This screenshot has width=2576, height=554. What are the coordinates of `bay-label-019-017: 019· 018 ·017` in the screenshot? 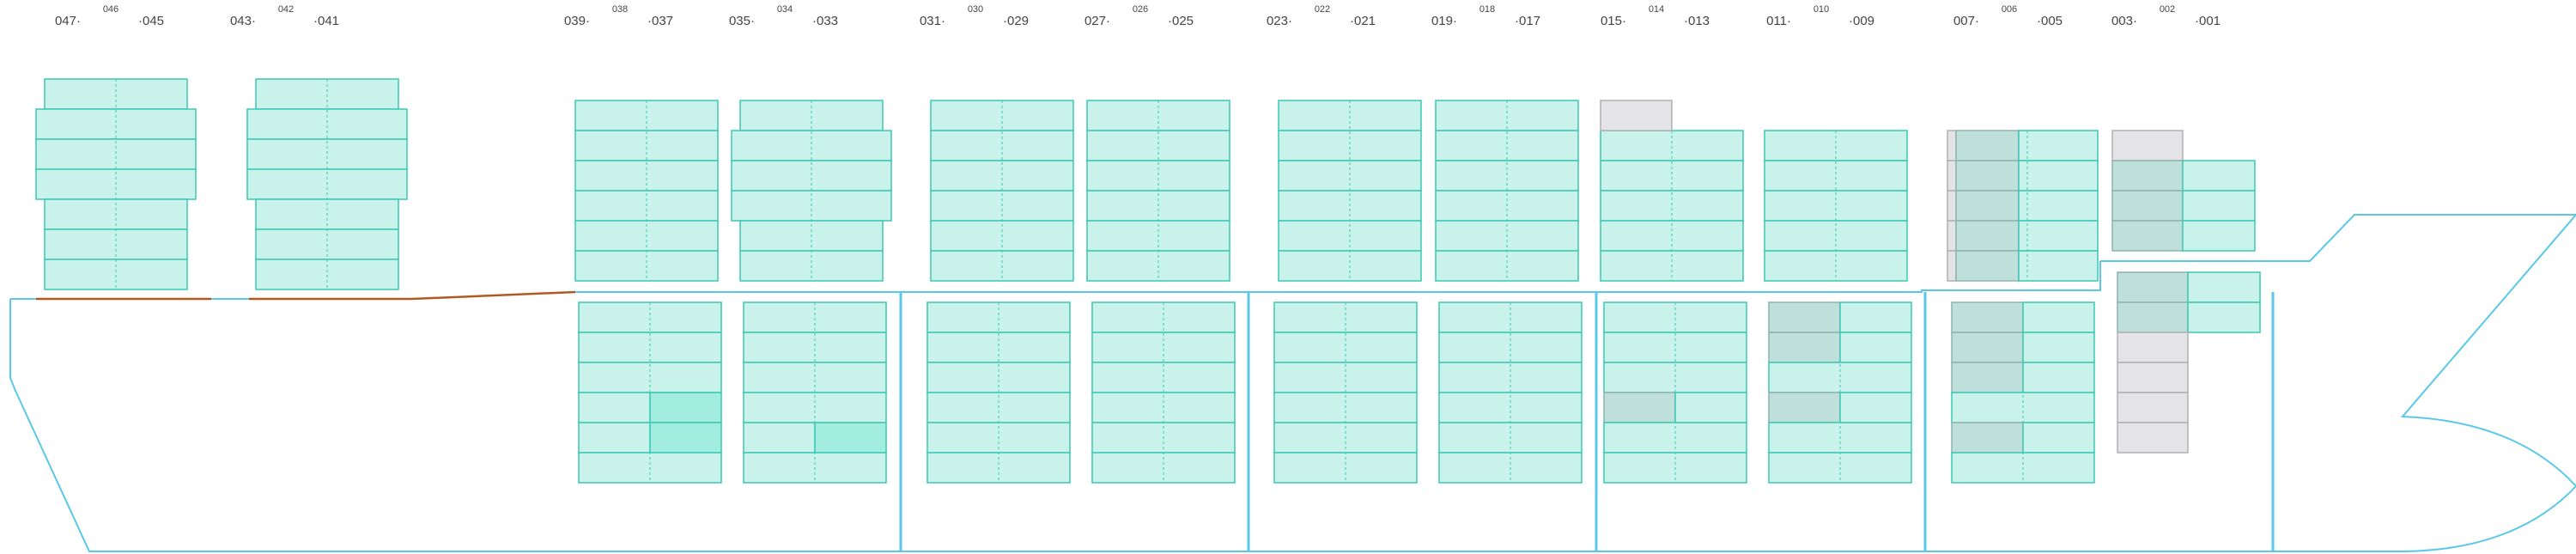 It's located at (1485, 16).